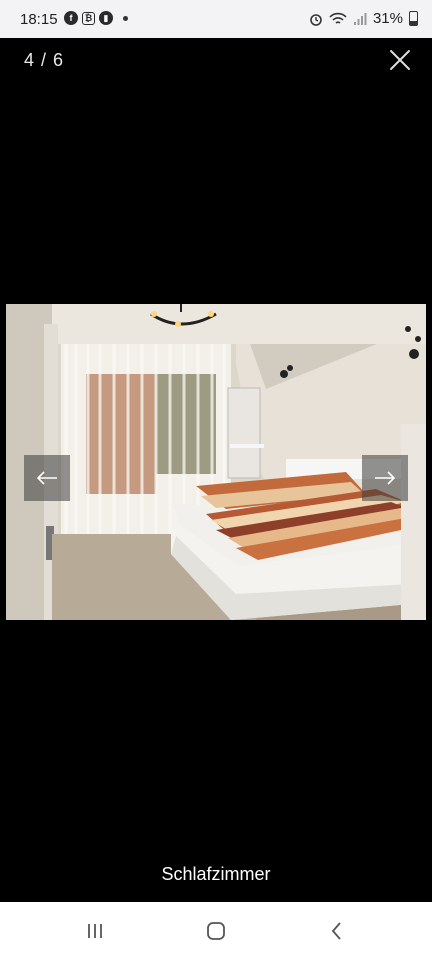 The image size is (432, 960). What do you see at coordinates (360, 18) in the screenshot?
I see `signal-icon` at bounding box center [360, 18].